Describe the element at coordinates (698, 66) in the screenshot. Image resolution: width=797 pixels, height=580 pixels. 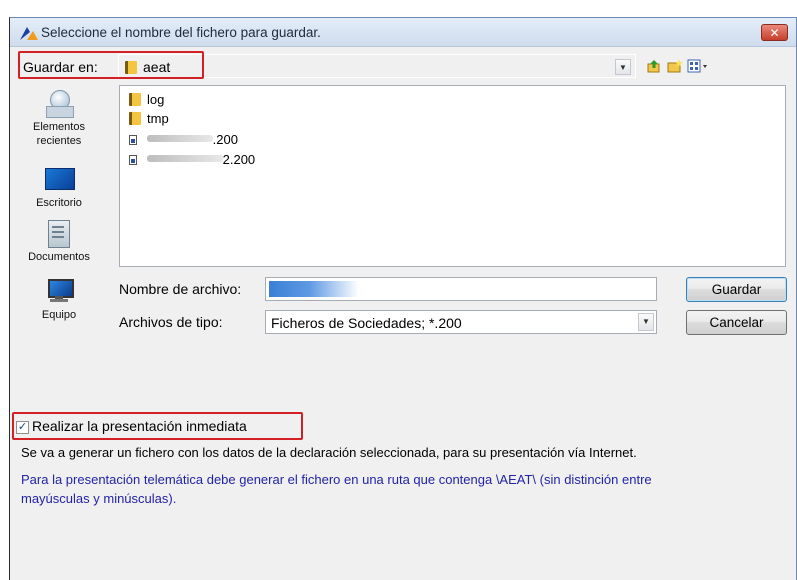
I see `view-menu-icon` at that location.